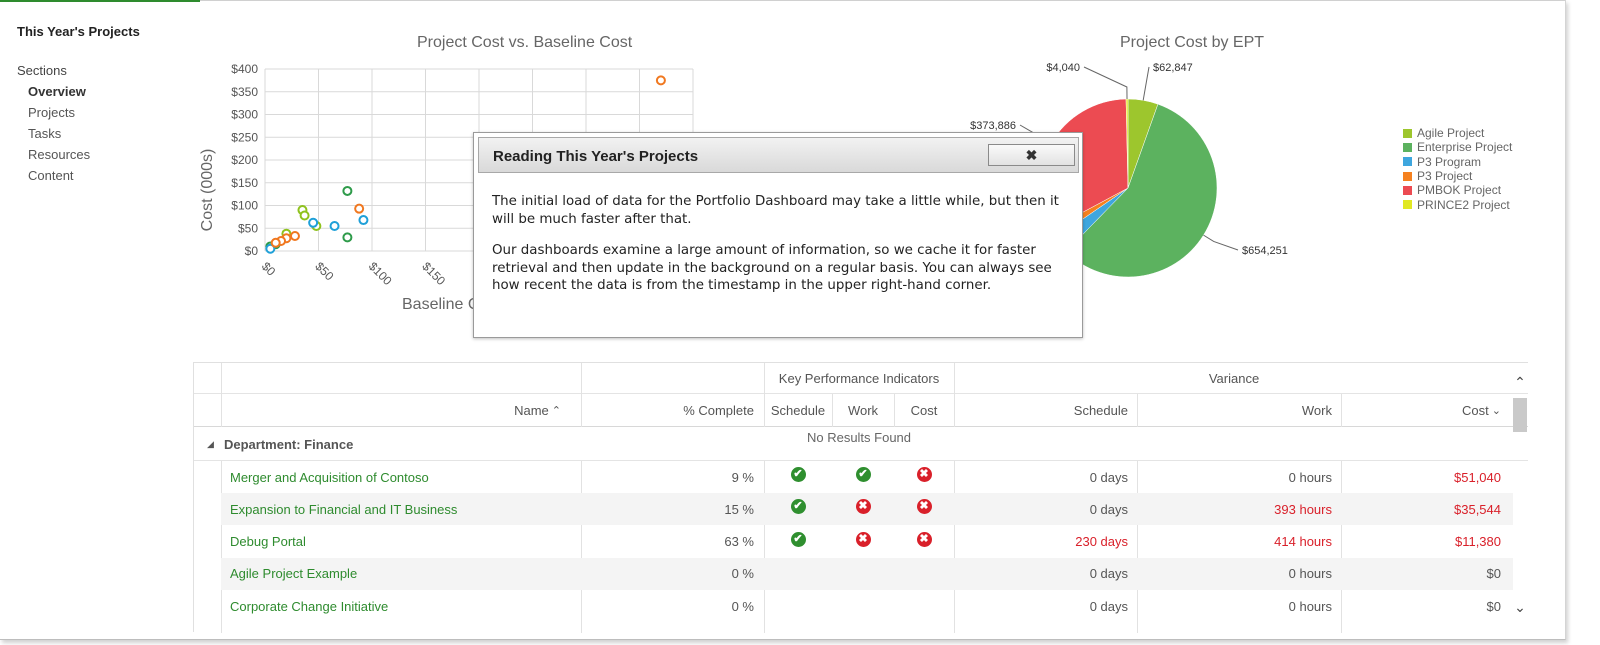  I want to click on sidebar-item-tasks: Tasks, so click(102, 134).